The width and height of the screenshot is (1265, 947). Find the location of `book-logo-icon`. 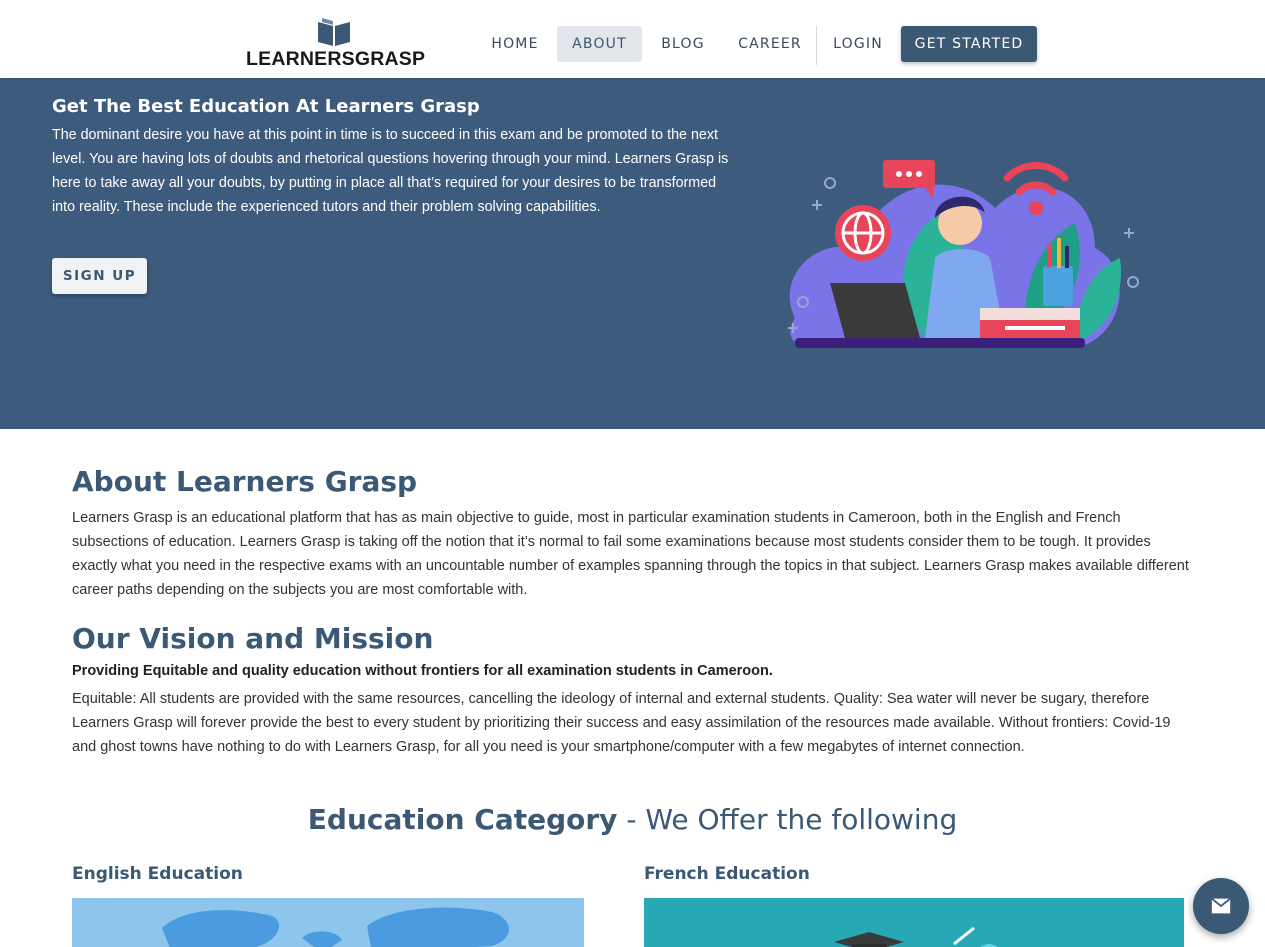

book-logo-icon is located at coordinates (334, 32).